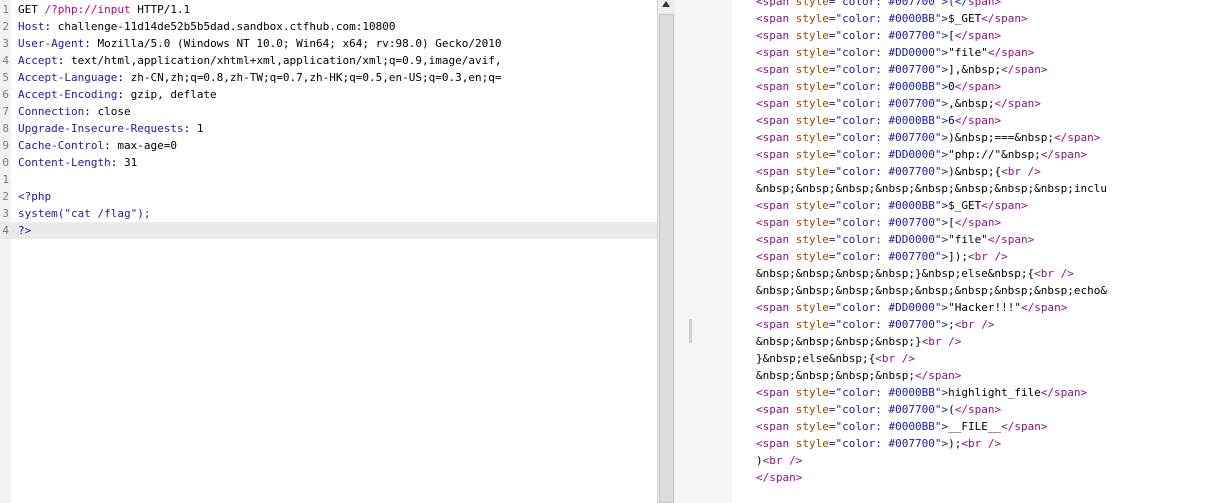 Image resolution: width=1218 pixels, height=503 pixels. What do you see at coordinates (759, 460) in the screenshot?
I see `response-token: )` at bounding box center [759, 460].